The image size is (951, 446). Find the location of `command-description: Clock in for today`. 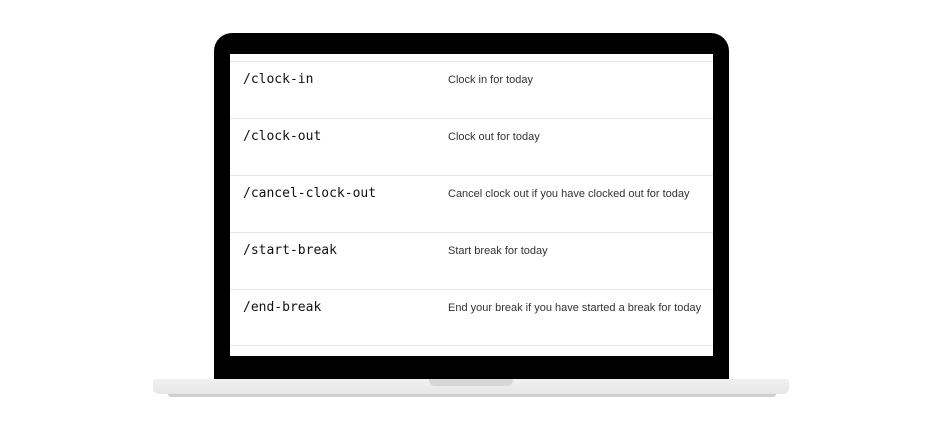

command-description: Clock in for today is located at coordinates (490, 80).